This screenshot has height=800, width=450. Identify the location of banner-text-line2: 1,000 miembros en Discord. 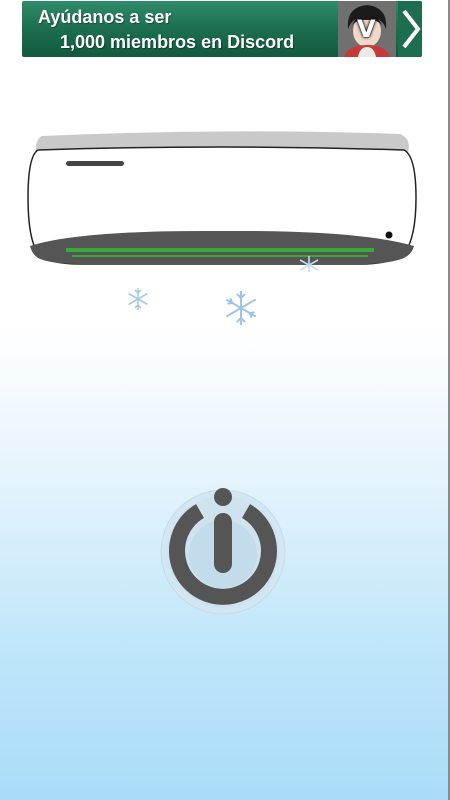
(177, 42).